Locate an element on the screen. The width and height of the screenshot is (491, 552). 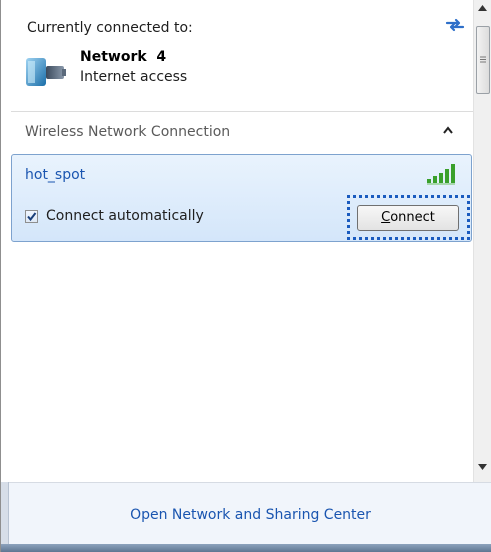
current-network-name: Network 4 is located at coordinates (123, 57).